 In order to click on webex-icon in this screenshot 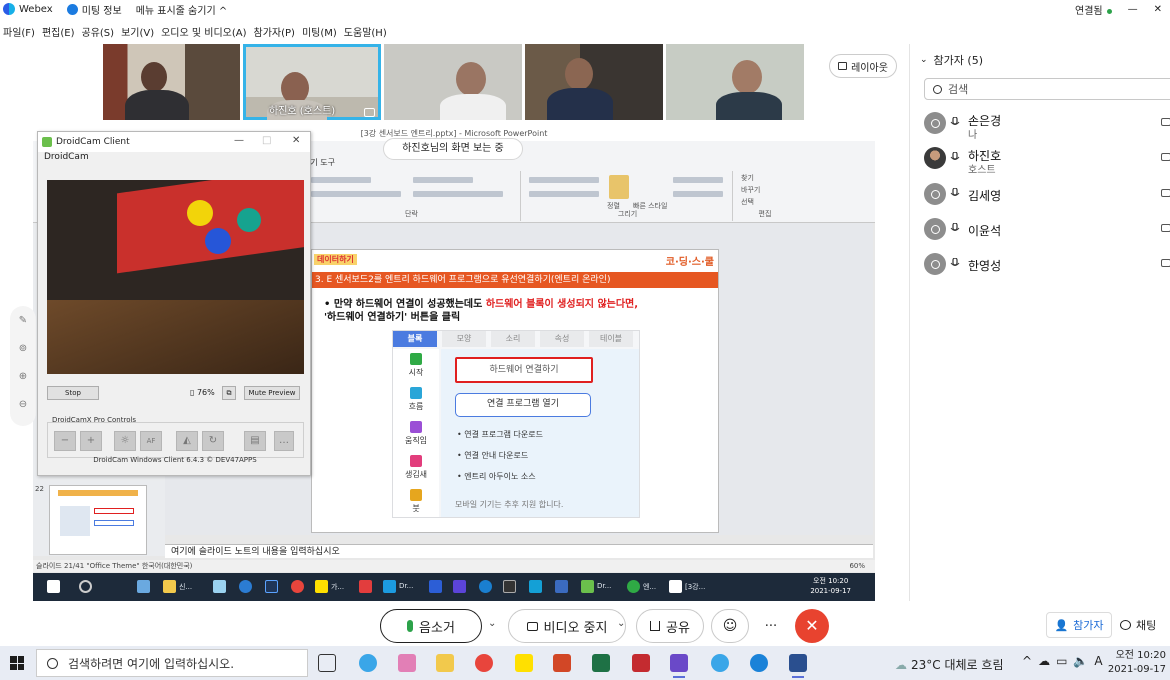, I will do `click(798, 666)`.